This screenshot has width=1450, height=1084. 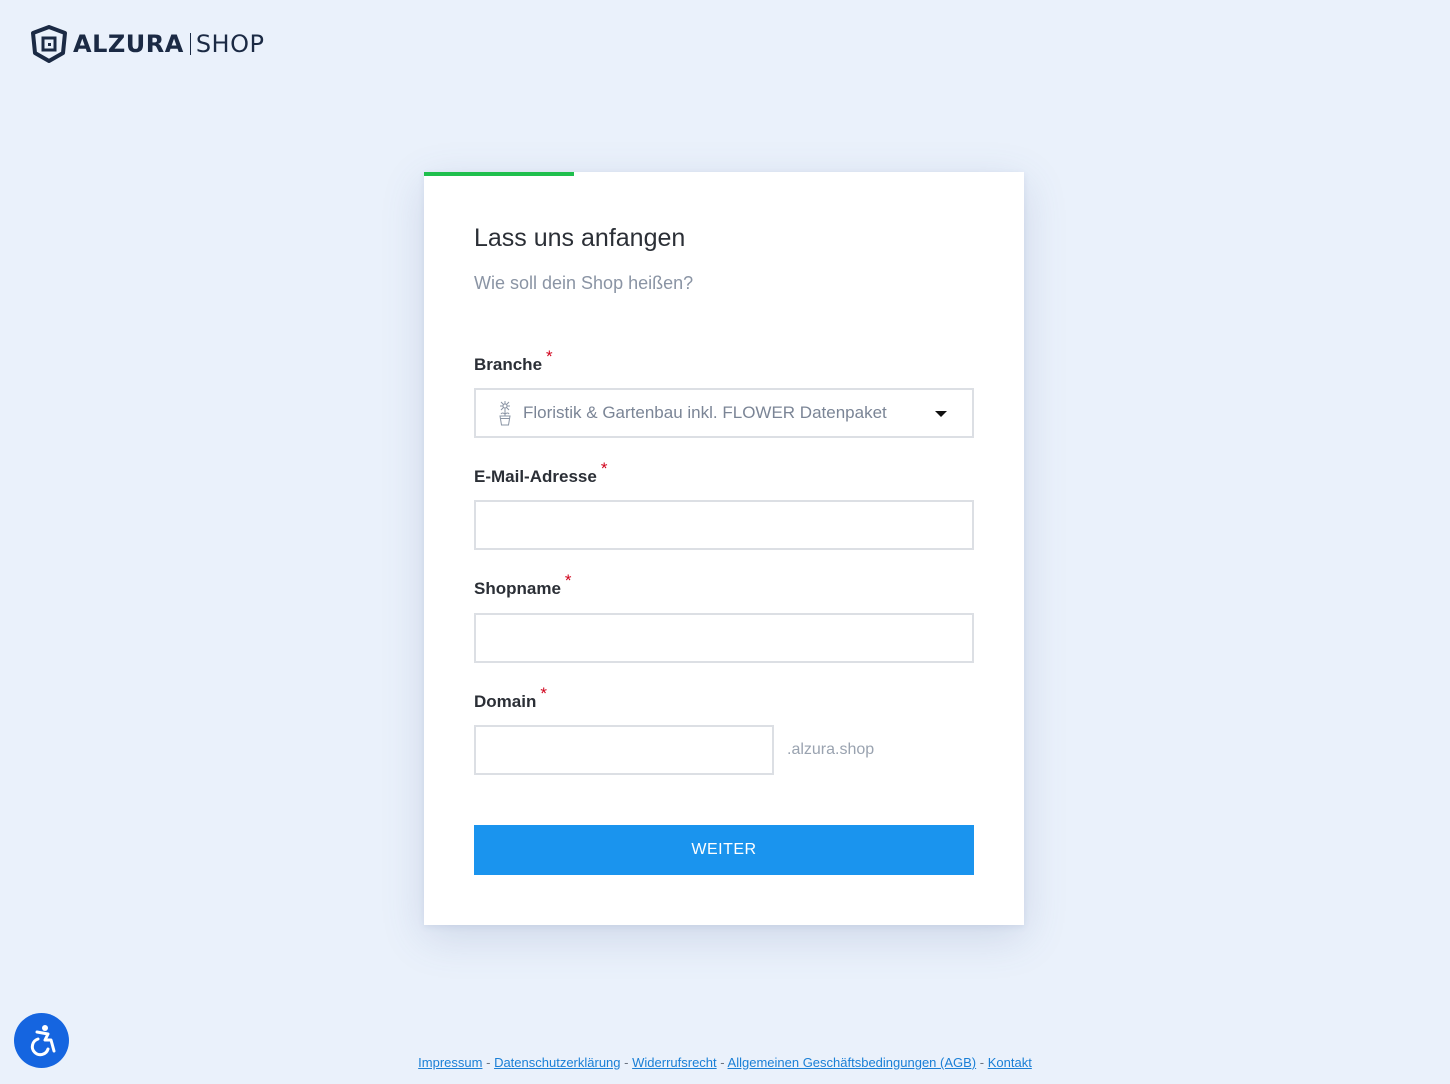 What do you see at coordinates (941, 414) in the screenshot?
I see `chevron-down-icon` at bounding box center [941, 414].